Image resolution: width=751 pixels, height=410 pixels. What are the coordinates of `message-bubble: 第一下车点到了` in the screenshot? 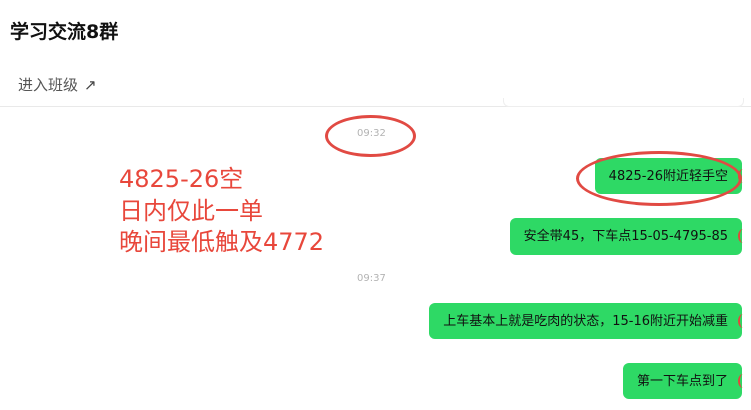 It's located at (682, 381).